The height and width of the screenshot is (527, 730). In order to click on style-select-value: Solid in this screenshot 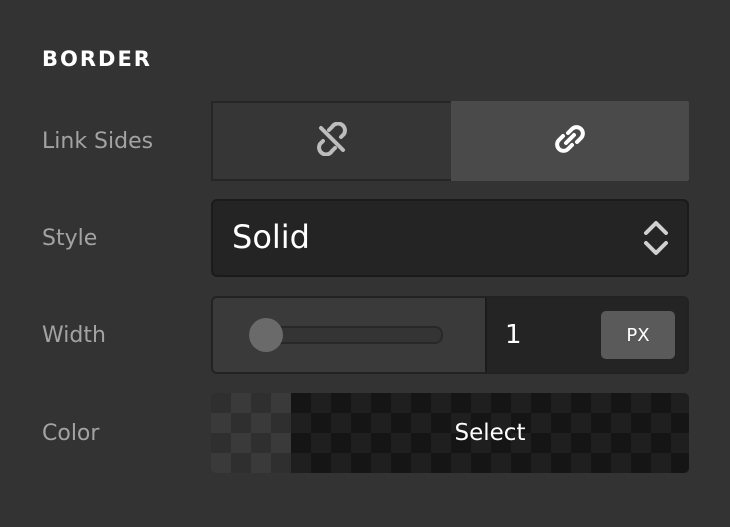, I will do `click(271, 237)`.